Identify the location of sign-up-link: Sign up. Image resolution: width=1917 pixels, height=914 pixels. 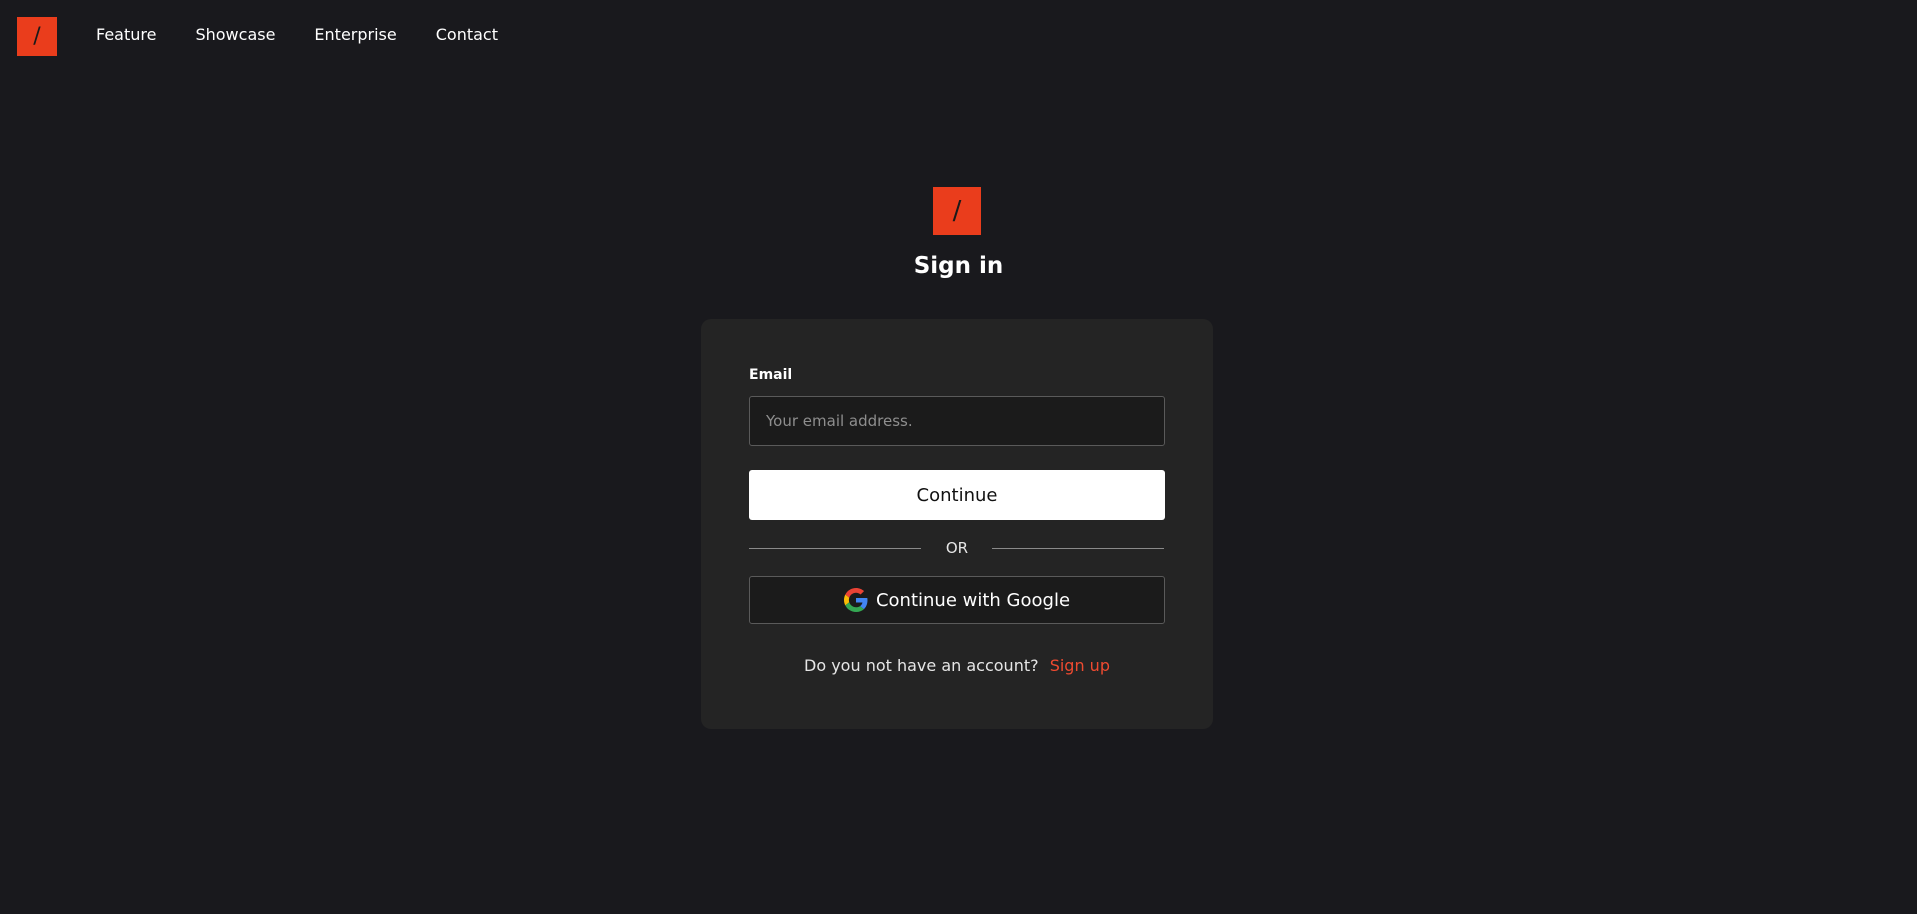
(1080, 665).